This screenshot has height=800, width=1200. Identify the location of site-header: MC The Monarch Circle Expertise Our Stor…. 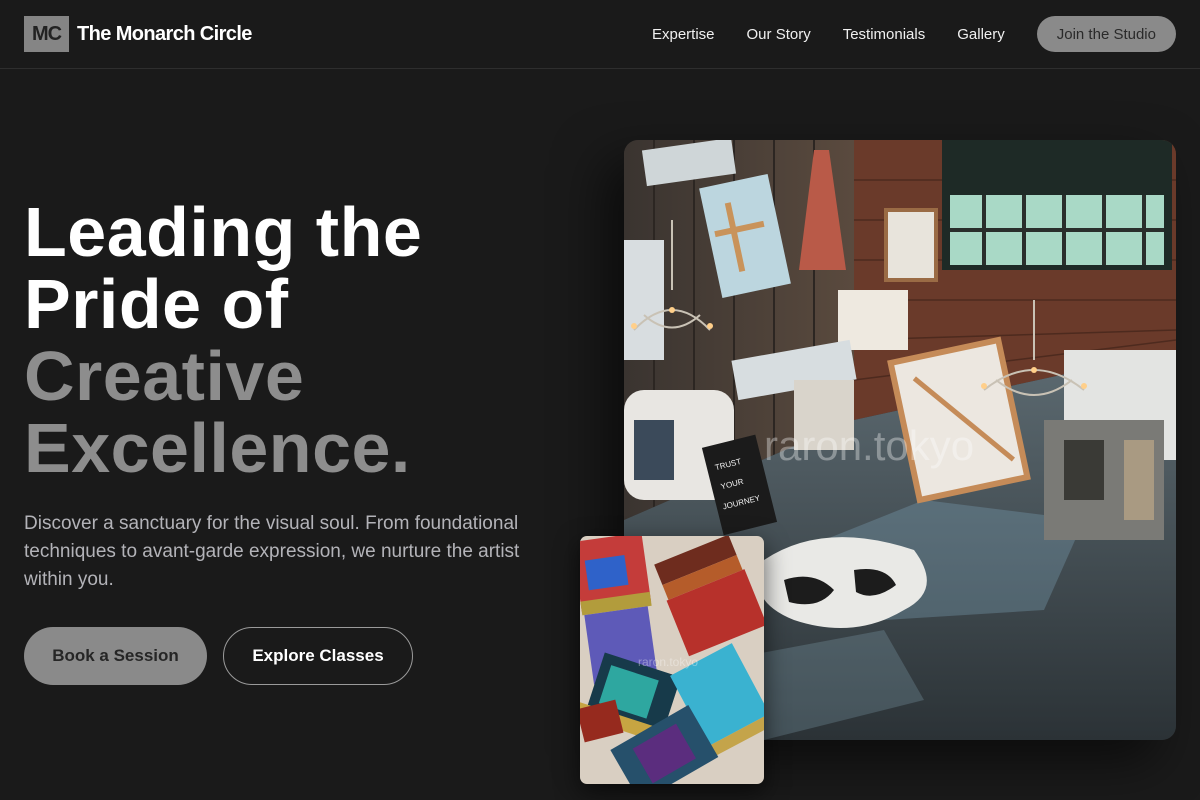
(600, 34).